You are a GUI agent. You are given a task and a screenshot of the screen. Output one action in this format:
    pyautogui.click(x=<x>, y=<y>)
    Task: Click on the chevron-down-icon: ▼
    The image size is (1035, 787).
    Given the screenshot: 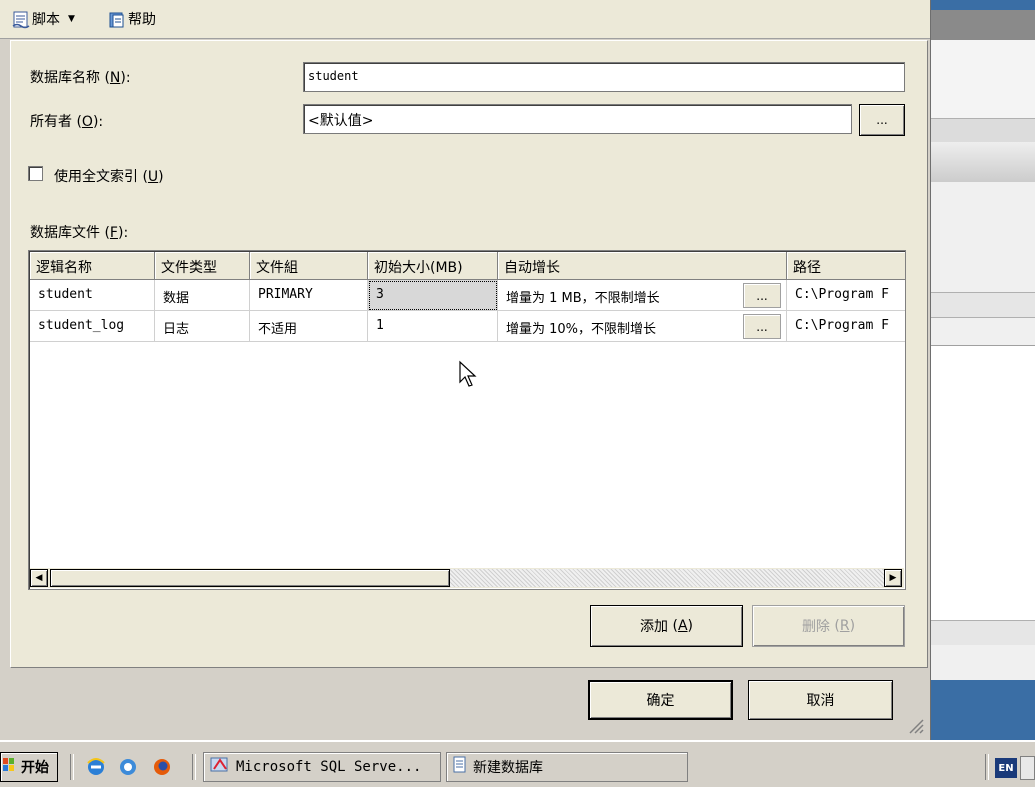 What is the action you would take?
    pyautogui.click(x=71, y=19)
    